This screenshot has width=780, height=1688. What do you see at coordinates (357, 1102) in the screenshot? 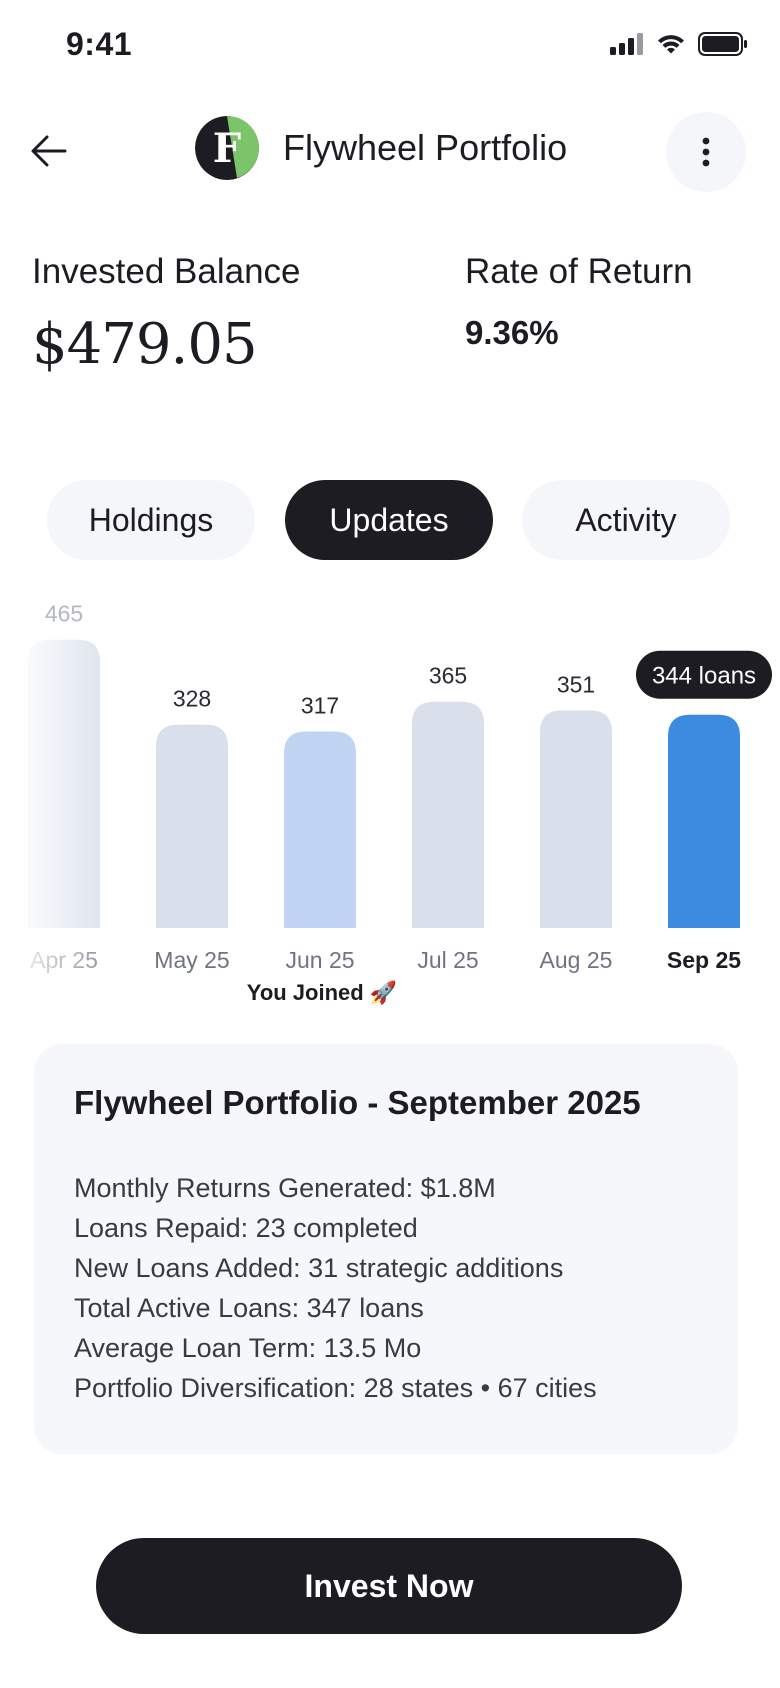
I see `update-card-title: Flywheel Portfolio - September 2025` at bounding box center [357, 1102].